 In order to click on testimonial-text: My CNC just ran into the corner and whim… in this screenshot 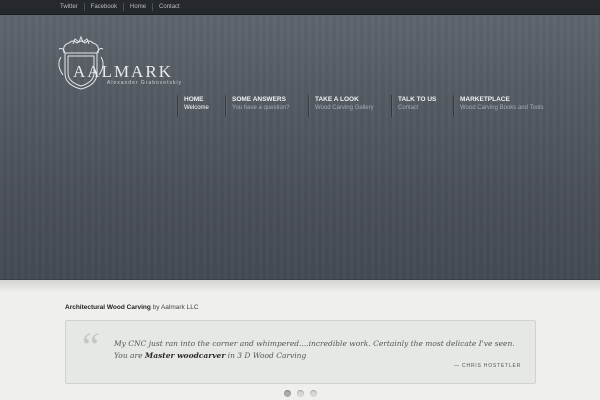, I will do `click(319, 350)`.